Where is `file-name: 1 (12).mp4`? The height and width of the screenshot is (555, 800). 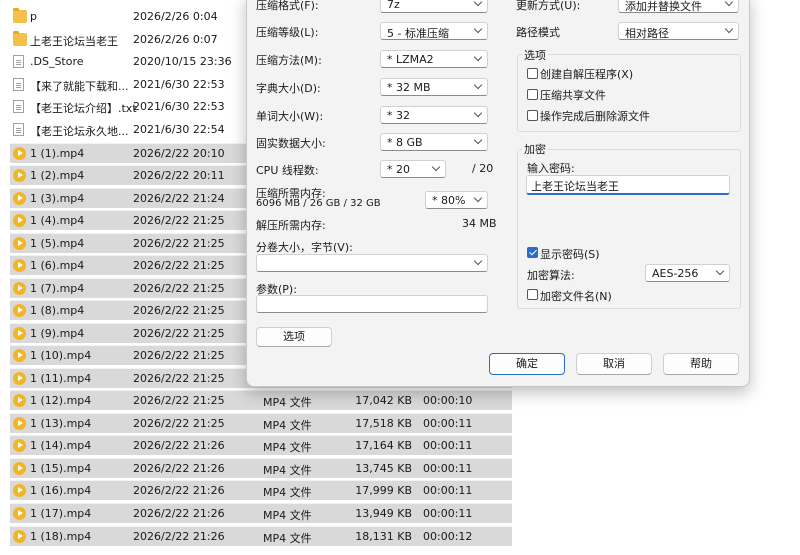 file-name: 1 (12).mp4 is located at coordinates (61, 400).